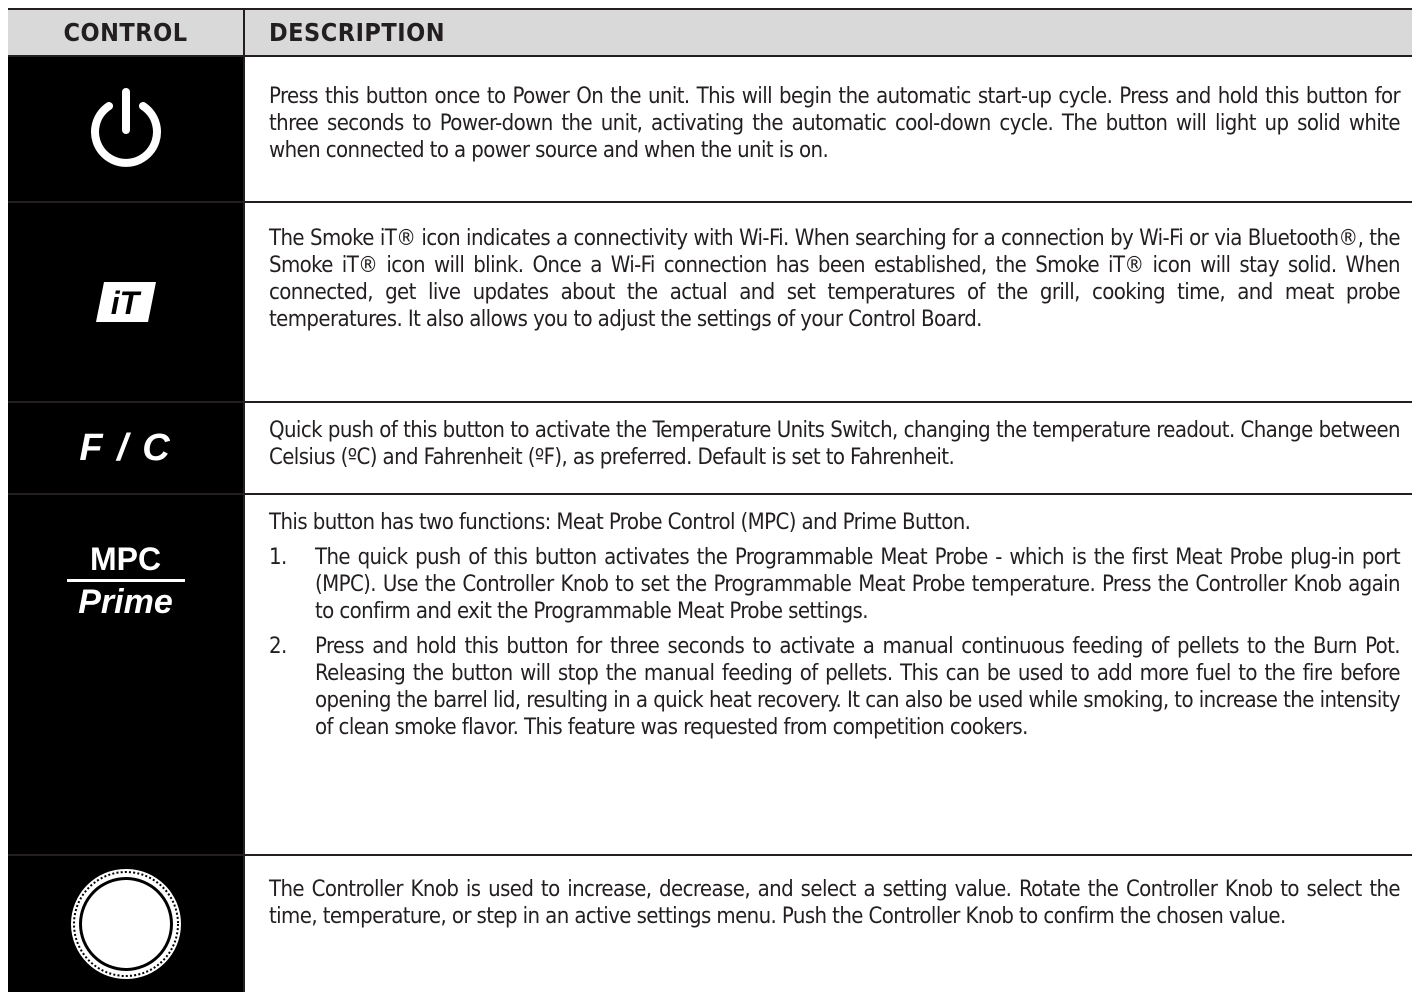  I want to click on control-cell-smoke-it: iT, so click(125, 302).